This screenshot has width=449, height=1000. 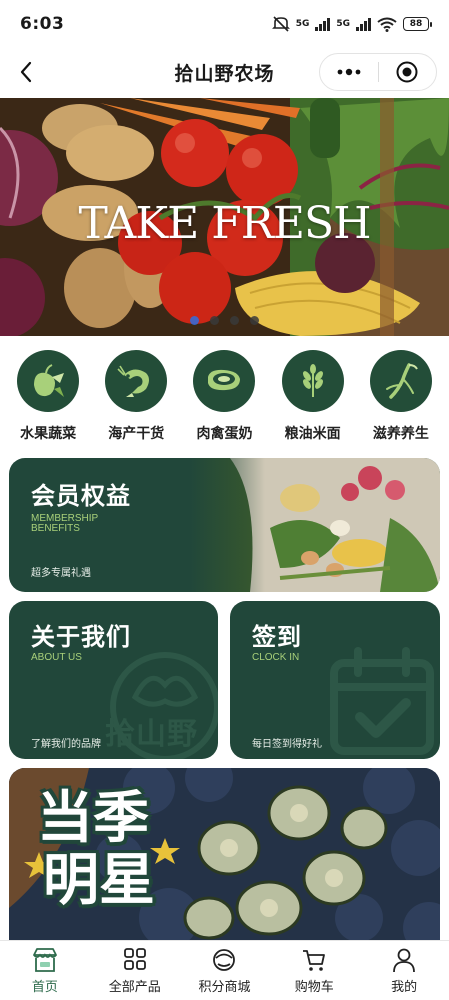 I want to click on tab-label: 积分商城, so click(x=224, y=987).